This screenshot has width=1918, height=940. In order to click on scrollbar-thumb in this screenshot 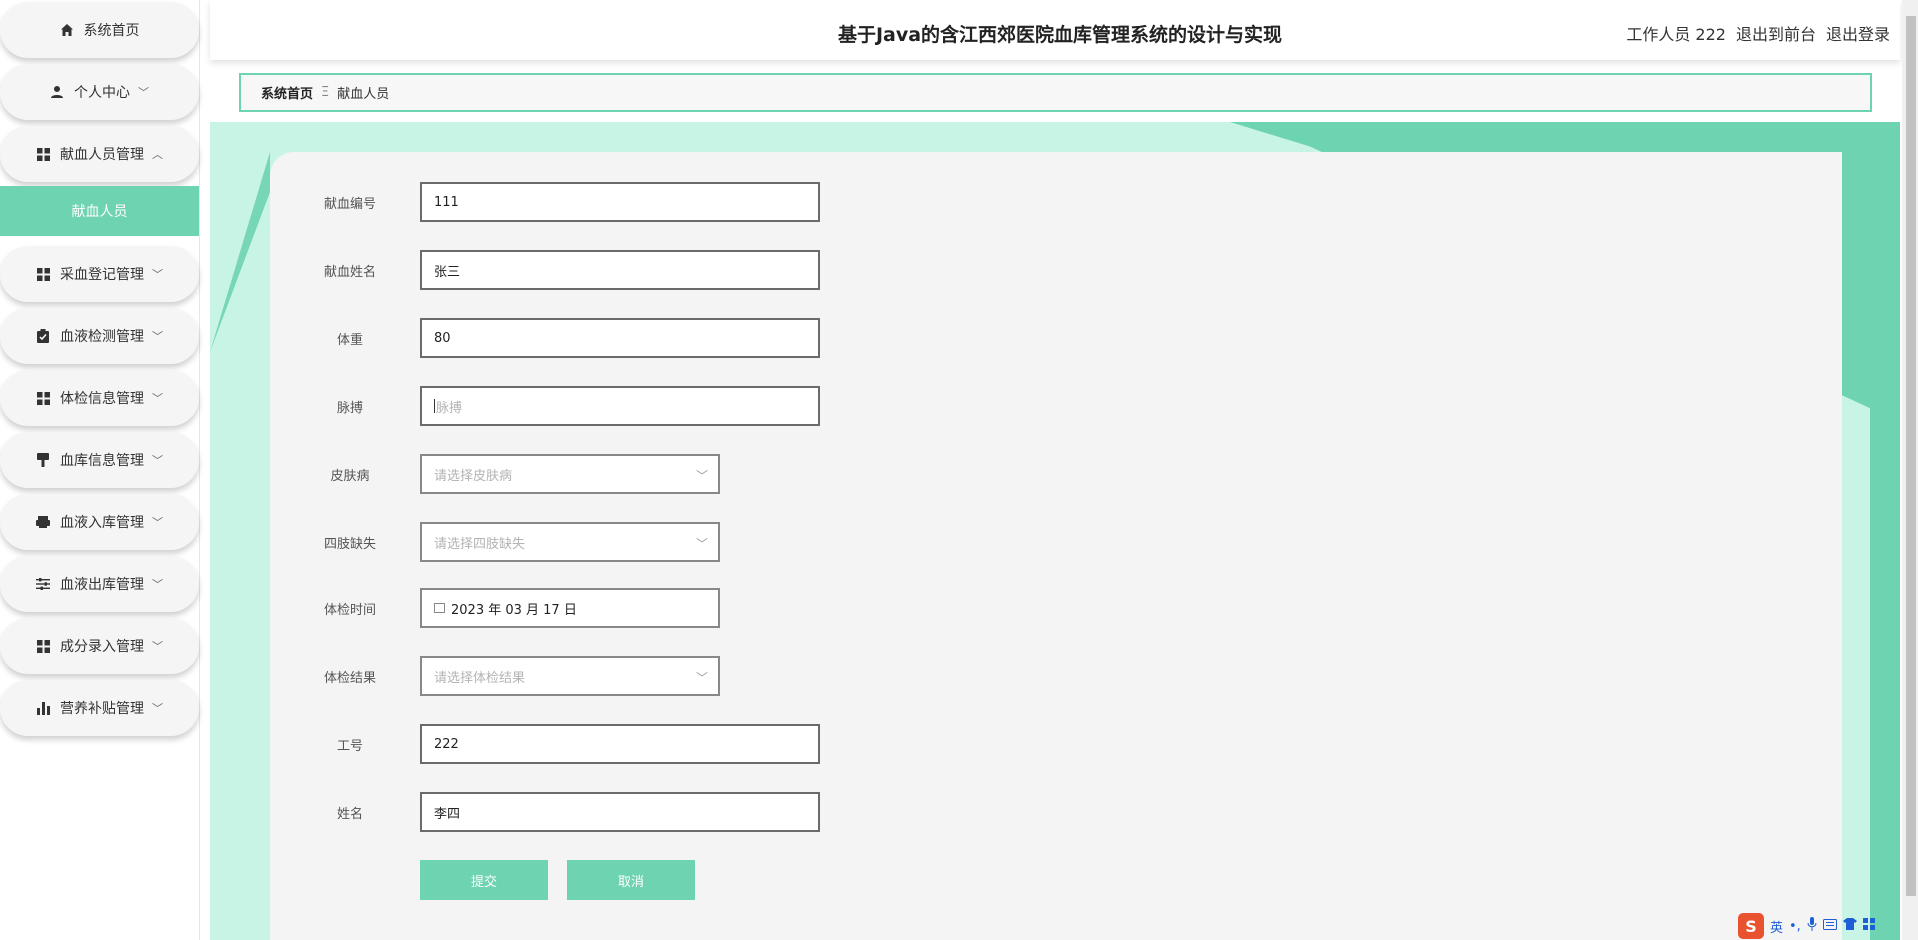, I will do `click(1911, 456)`.